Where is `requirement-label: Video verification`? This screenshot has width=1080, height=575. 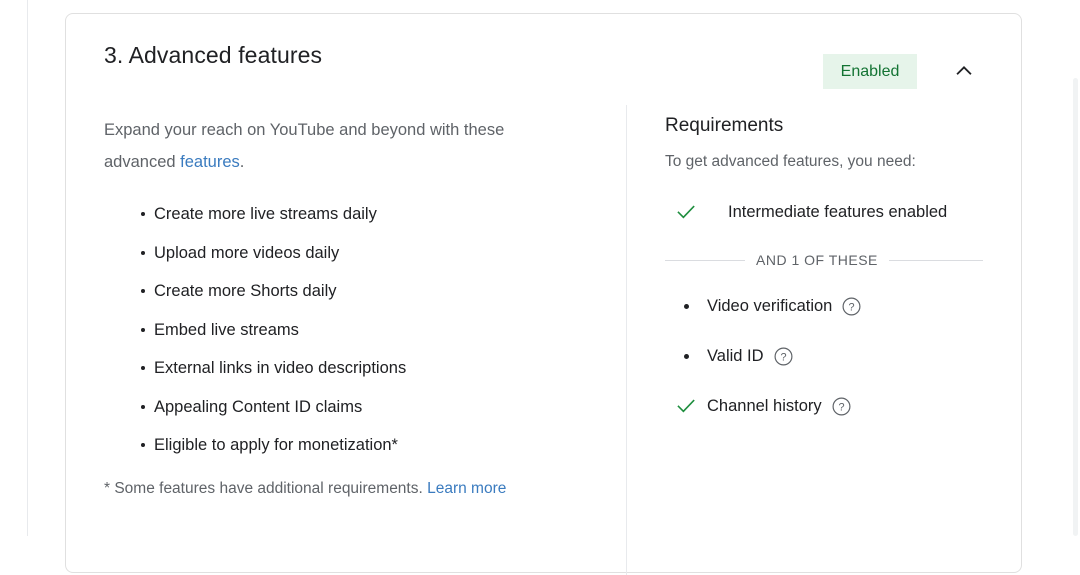
requirement-label: Video verification is located at coordinates (770, 305).